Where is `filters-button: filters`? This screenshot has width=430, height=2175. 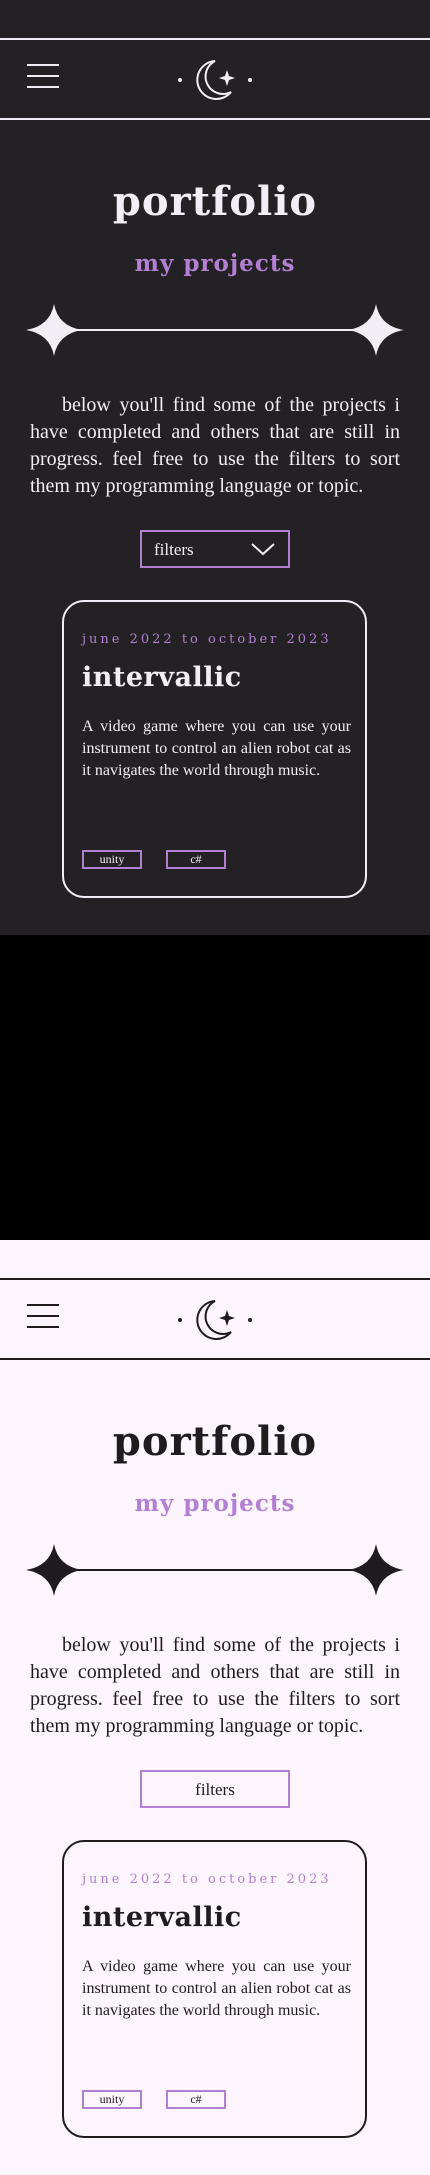
filters-button: filters is located at coordinates (215, 1789).